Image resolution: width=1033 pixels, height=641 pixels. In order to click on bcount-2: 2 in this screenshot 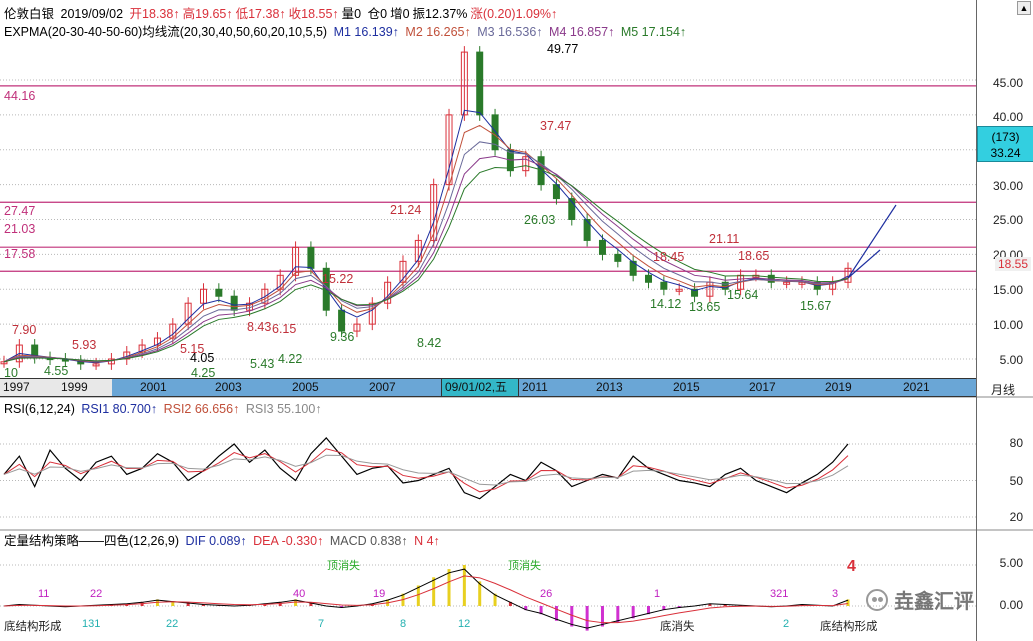, I will do `click(786, 624)`.